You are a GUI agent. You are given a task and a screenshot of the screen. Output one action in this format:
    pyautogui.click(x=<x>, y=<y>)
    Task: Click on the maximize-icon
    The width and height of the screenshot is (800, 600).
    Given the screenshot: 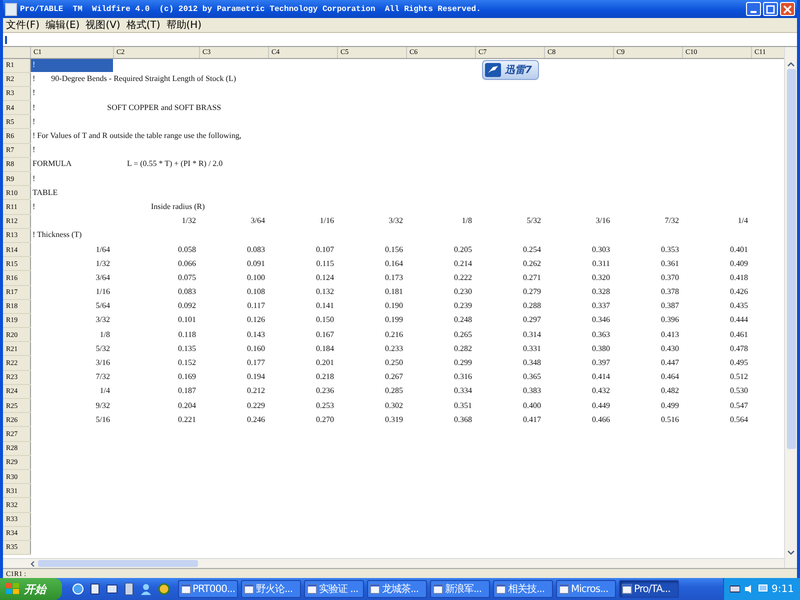 What is the action you would take?
    pyautogui.click(x=770, y=9)
    